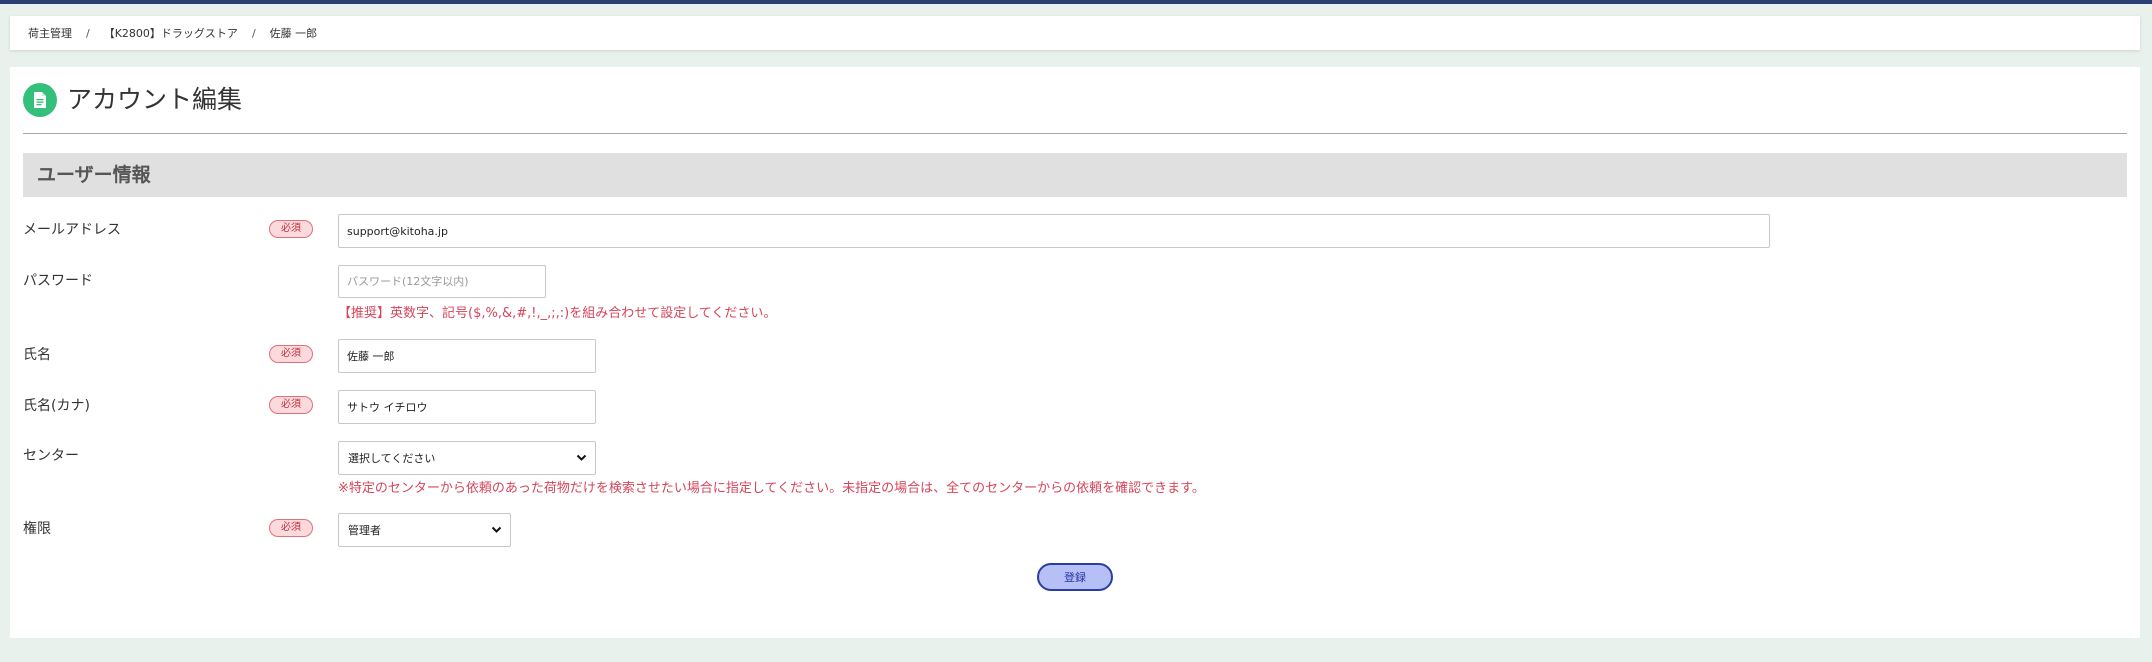 This screenshot has height=662, width=2152. What do you see at coordinates (40, 100) in the screenshot?
I see `document-icon` at bounding box center [40, 100].